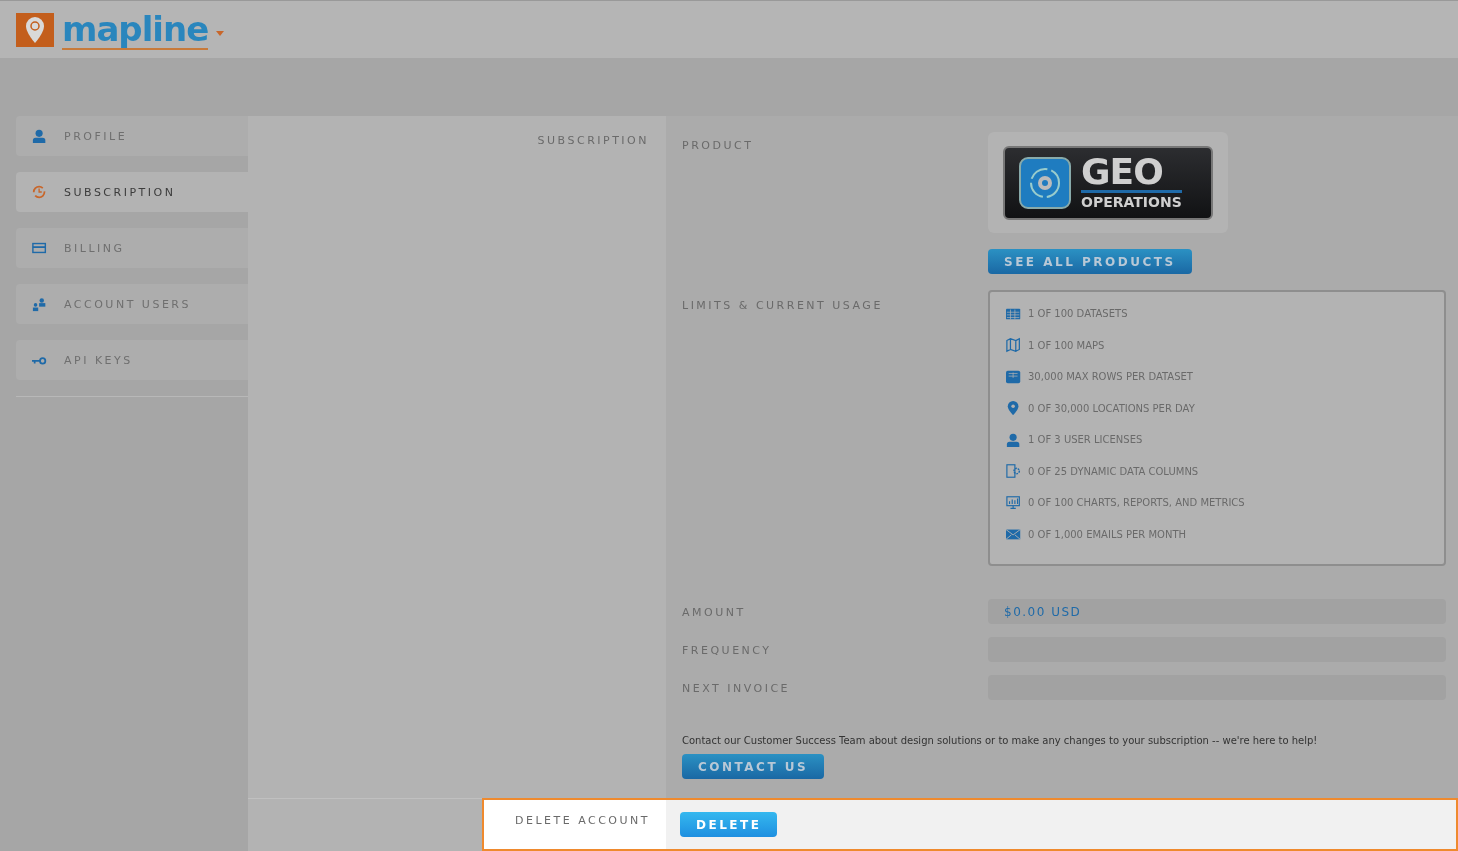 The height and width of the screenshot is (851, 1458). What do you see at coordinates (1045, 182) in the screenshot?
I see `gear-cycle-icon` at bounding box center [1045, 182].